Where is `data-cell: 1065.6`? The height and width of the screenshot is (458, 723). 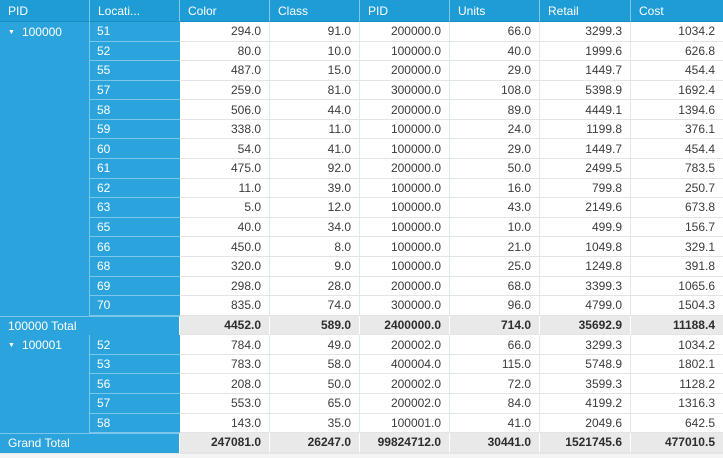 data-cell: 1065.6 is located at coordinates (677, 286).